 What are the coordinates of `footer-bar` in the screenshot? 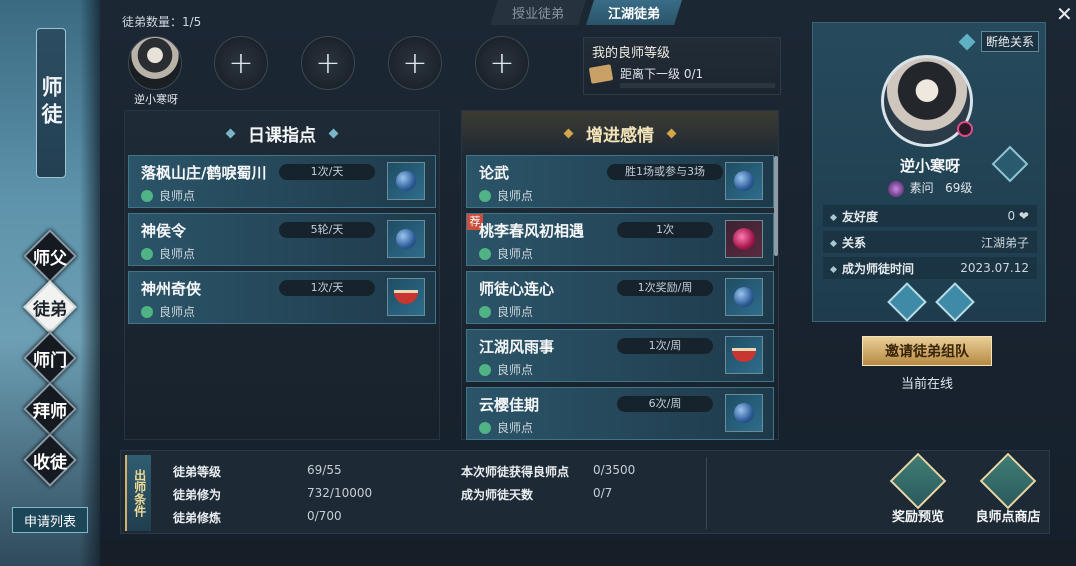 It's located at (588, 553).